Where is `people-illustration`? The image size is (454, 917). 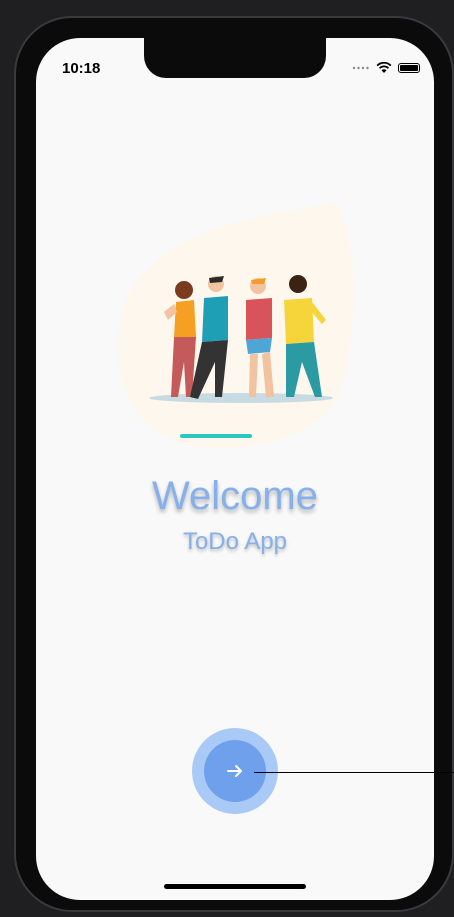
people-illustration is located at coordinates (235, 325).